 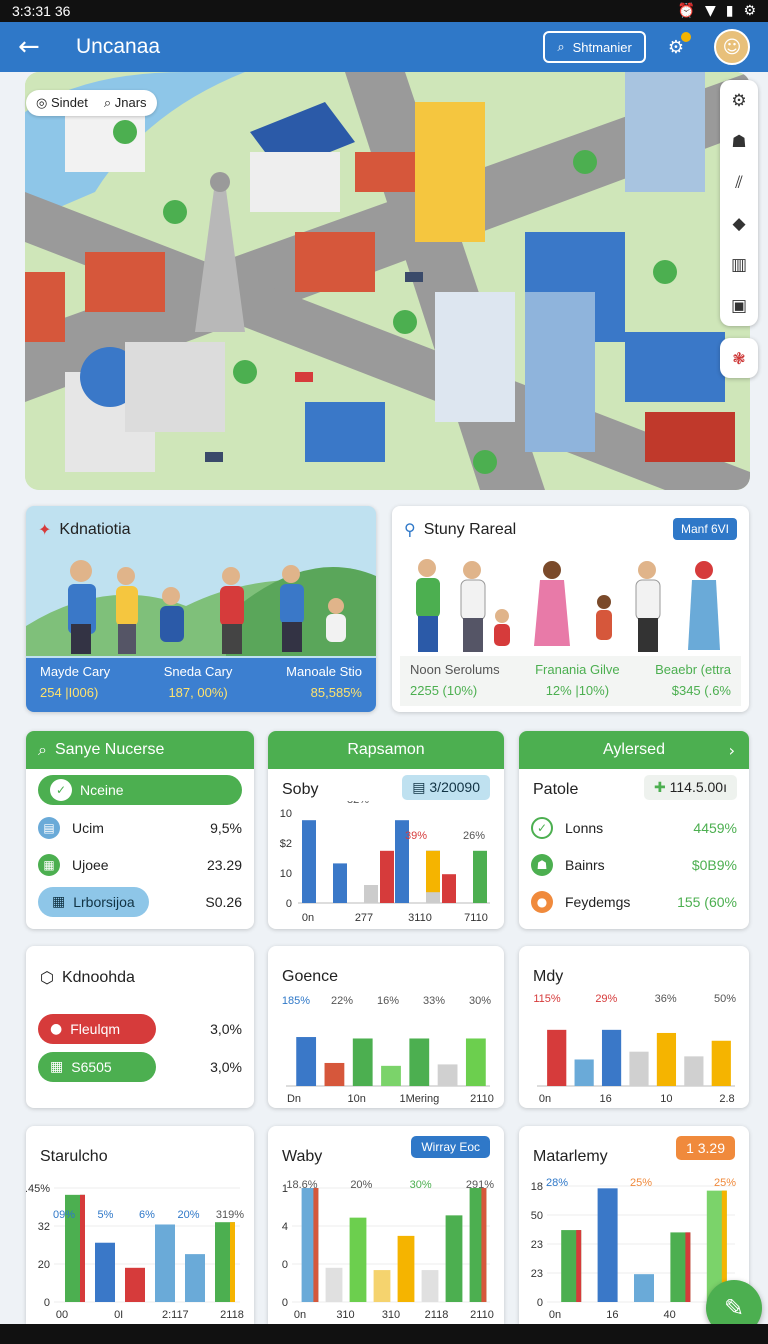 What do you see at coordinates (296, 1001) in the screenshot?
I see `data-label: 185%` at bounding box center [296, 1001].